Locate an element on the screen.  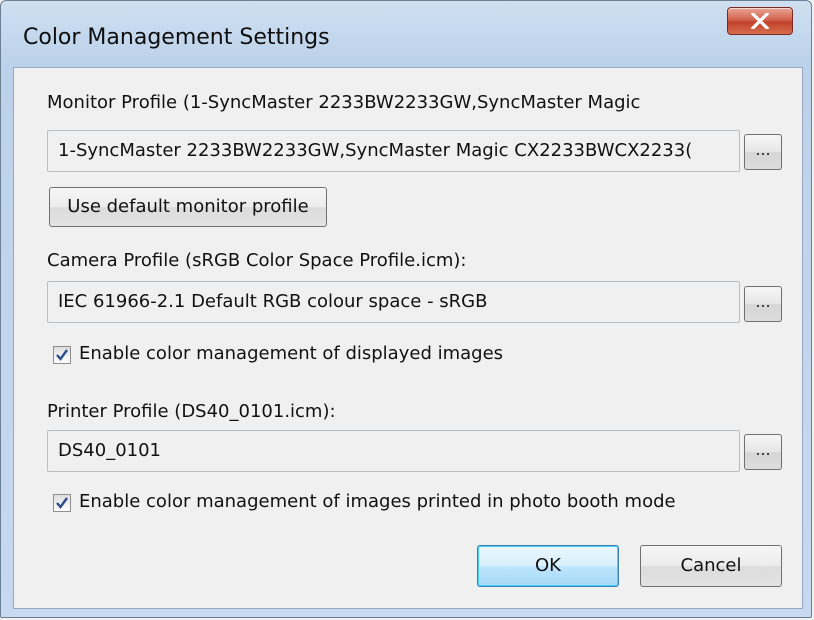
close-x-icon is located at coordinates (760, 21).